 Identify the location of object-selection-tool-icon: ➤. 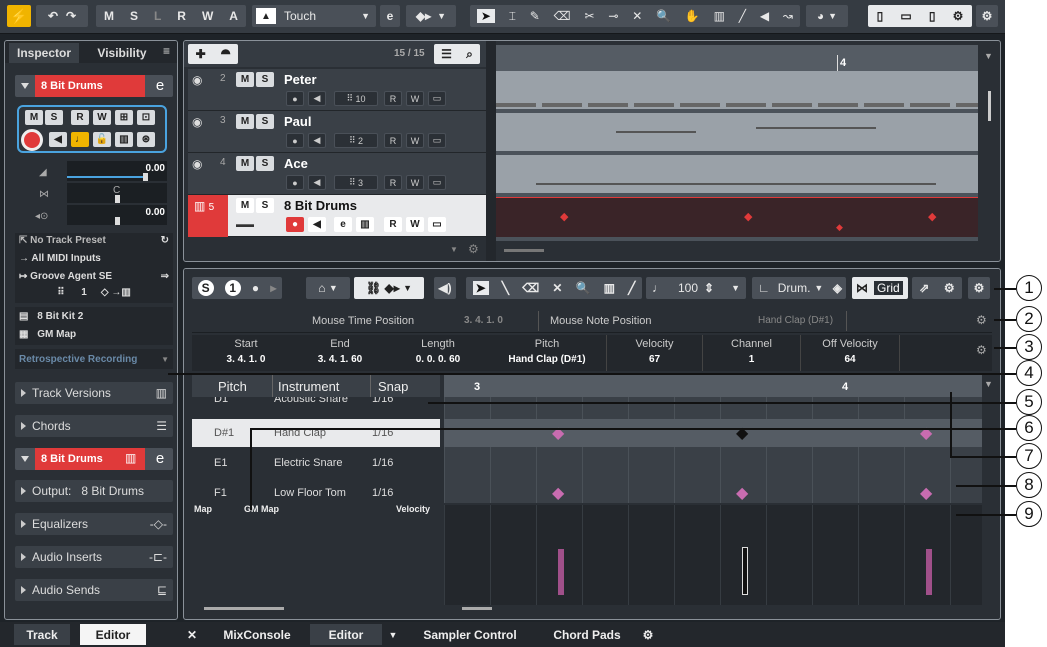
(485, 16).